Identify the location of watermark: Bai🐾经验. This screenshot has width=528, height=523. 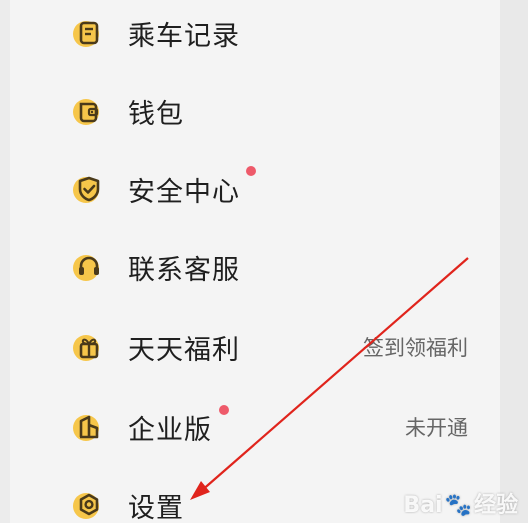
(460, 503).